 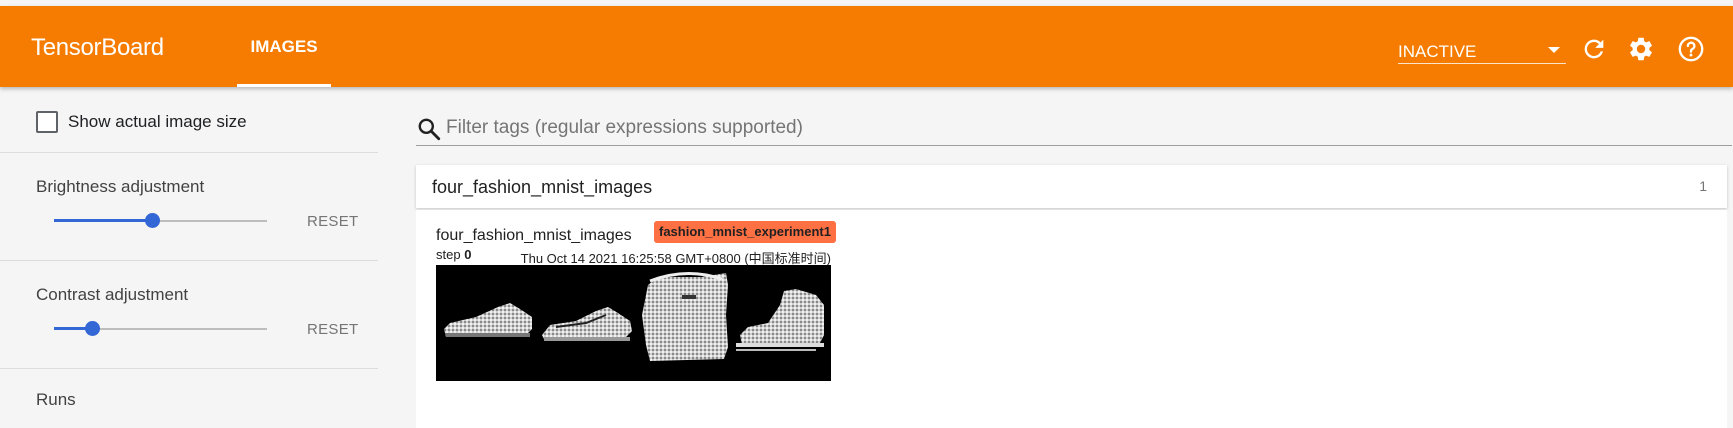 What do you see at coordinates (47, 122) in the screenshot?
I see `show-actual-size-checkbox` at bounding box center [47, 122].